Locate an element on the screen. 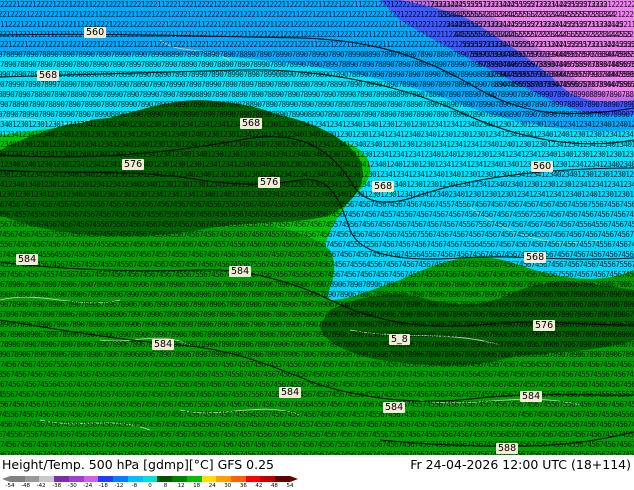 The height and width of the screenshot is (490, 634). colorbar-tick-label: -8 is located at coordinates (134, 486).